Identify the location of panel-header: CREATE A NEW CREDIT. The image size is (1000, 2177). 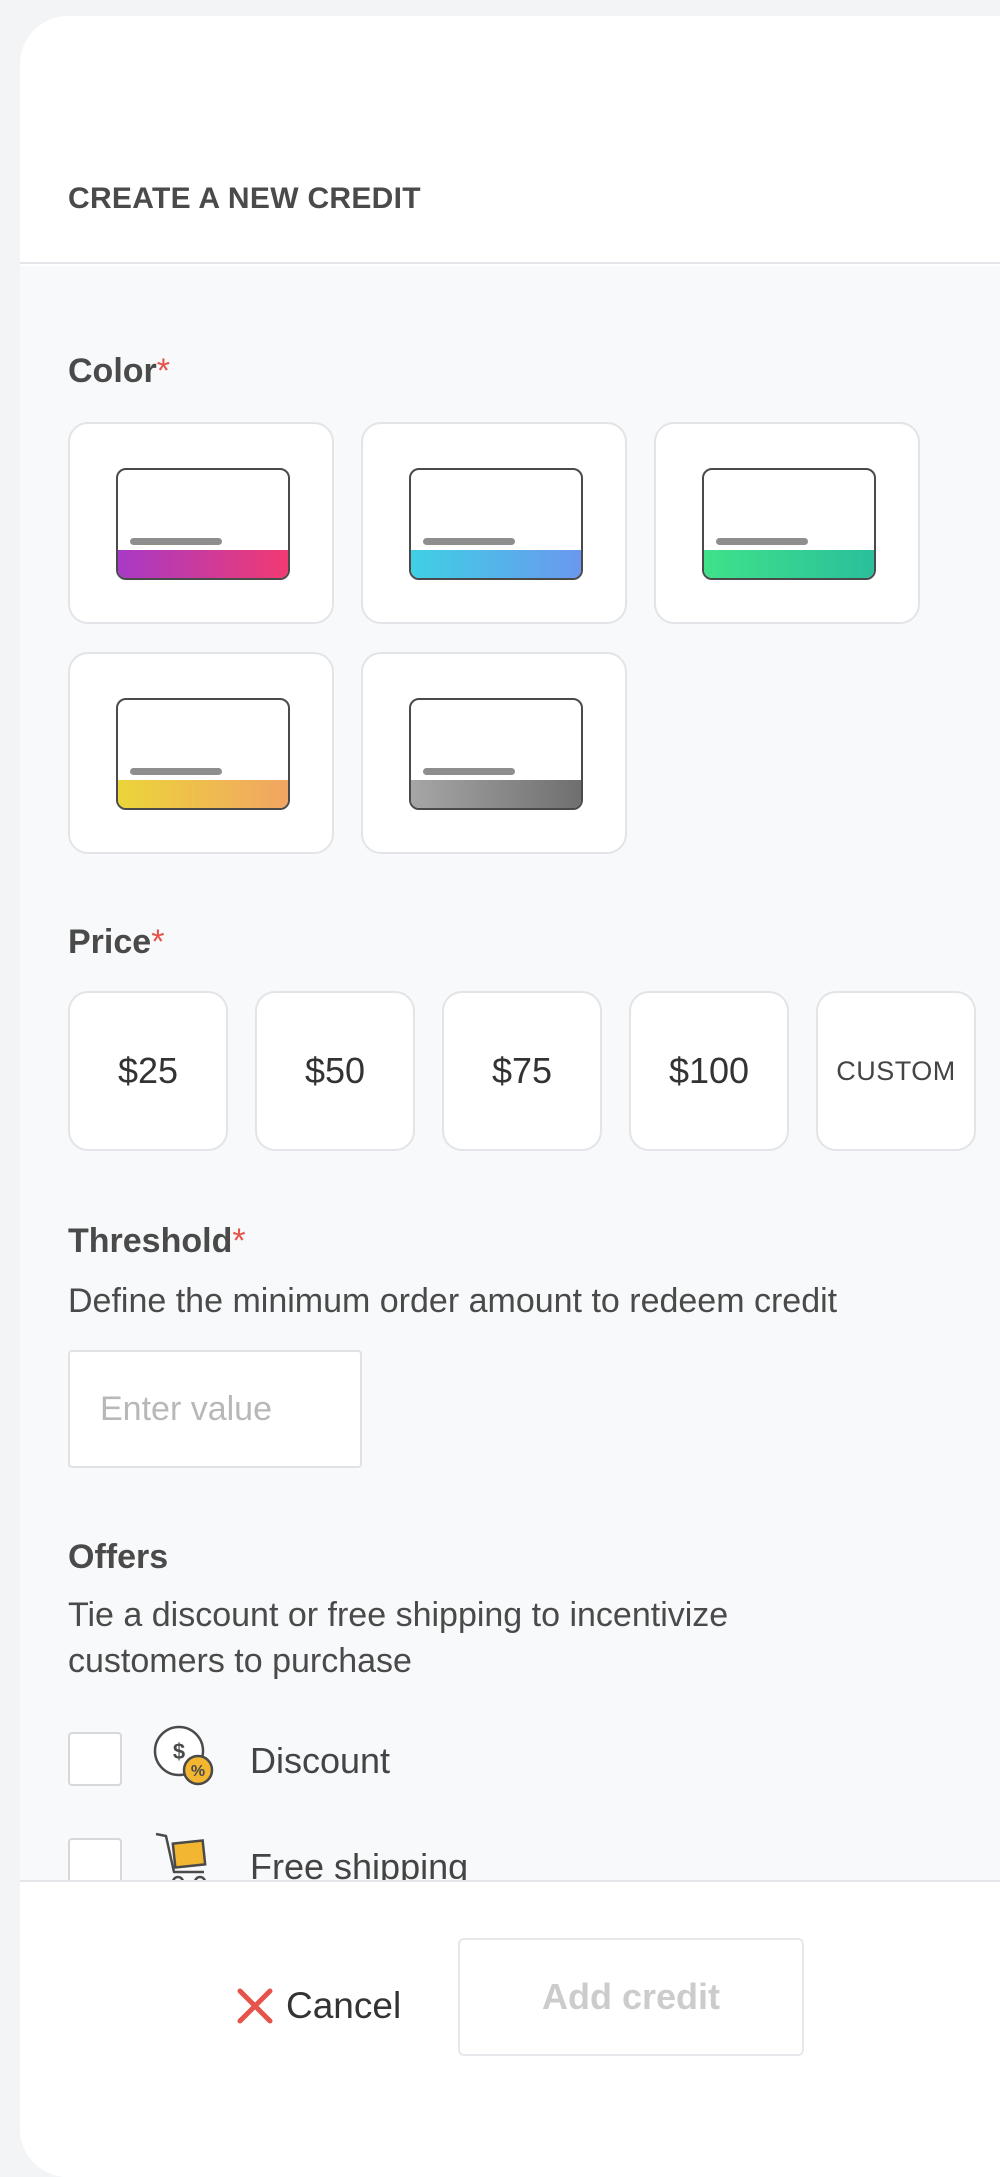
(510, 140).